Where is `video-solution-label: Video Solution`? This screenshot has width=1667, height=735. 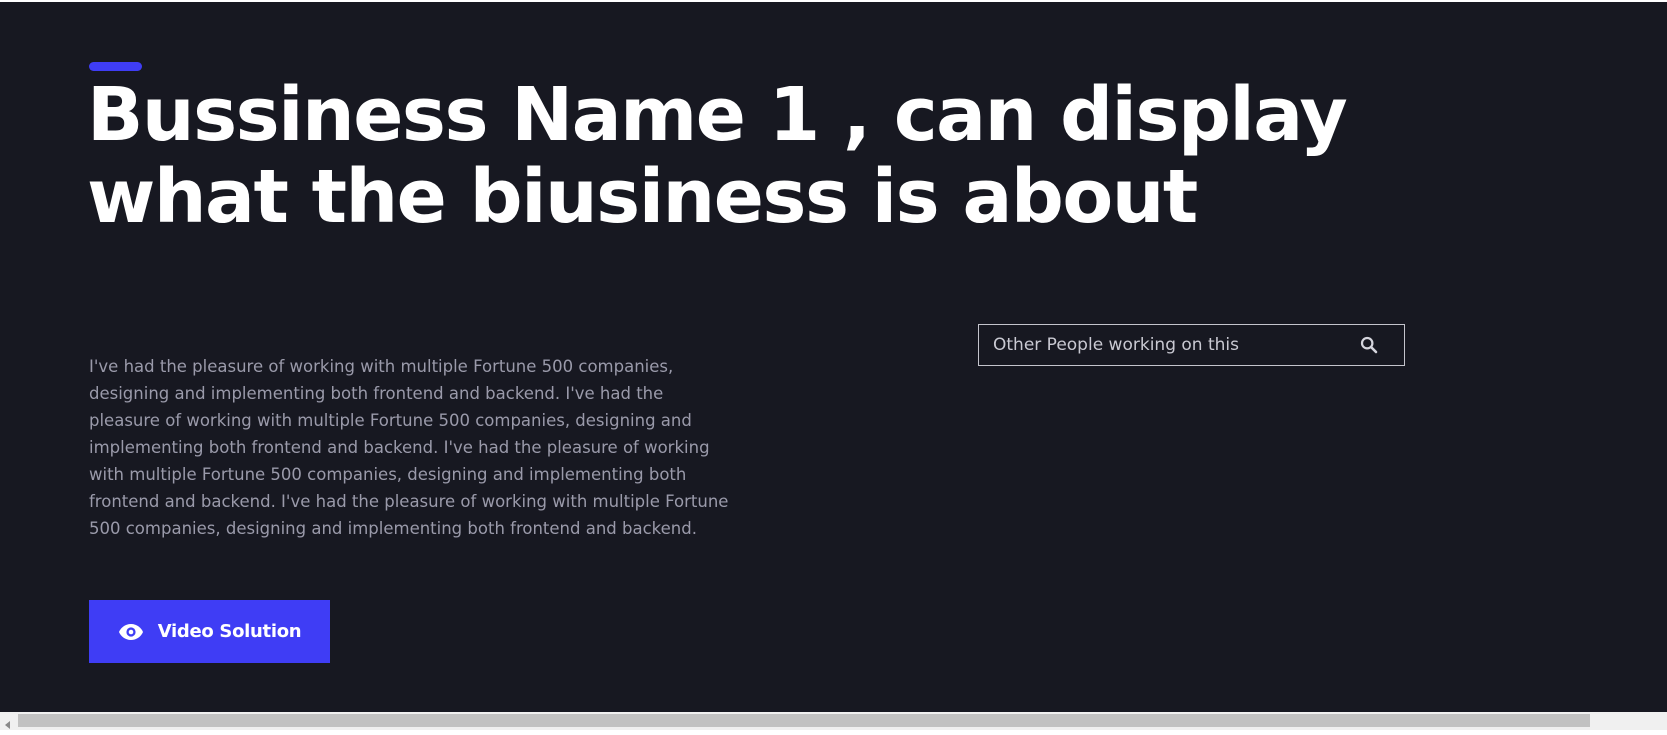 video-solution-label: Video Solution is located at coordinates (229, 631).